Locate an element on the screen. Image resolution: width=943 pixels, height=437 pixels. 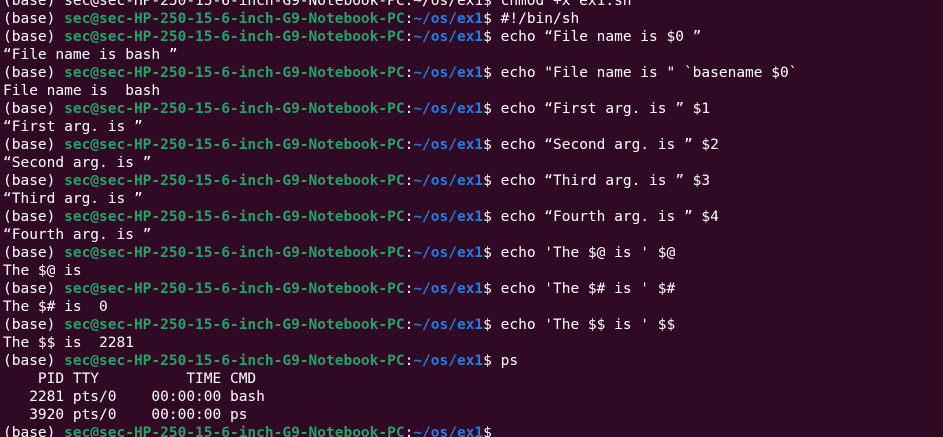
output-line: The $$ is 2281 is located at coordinates (473, 343).